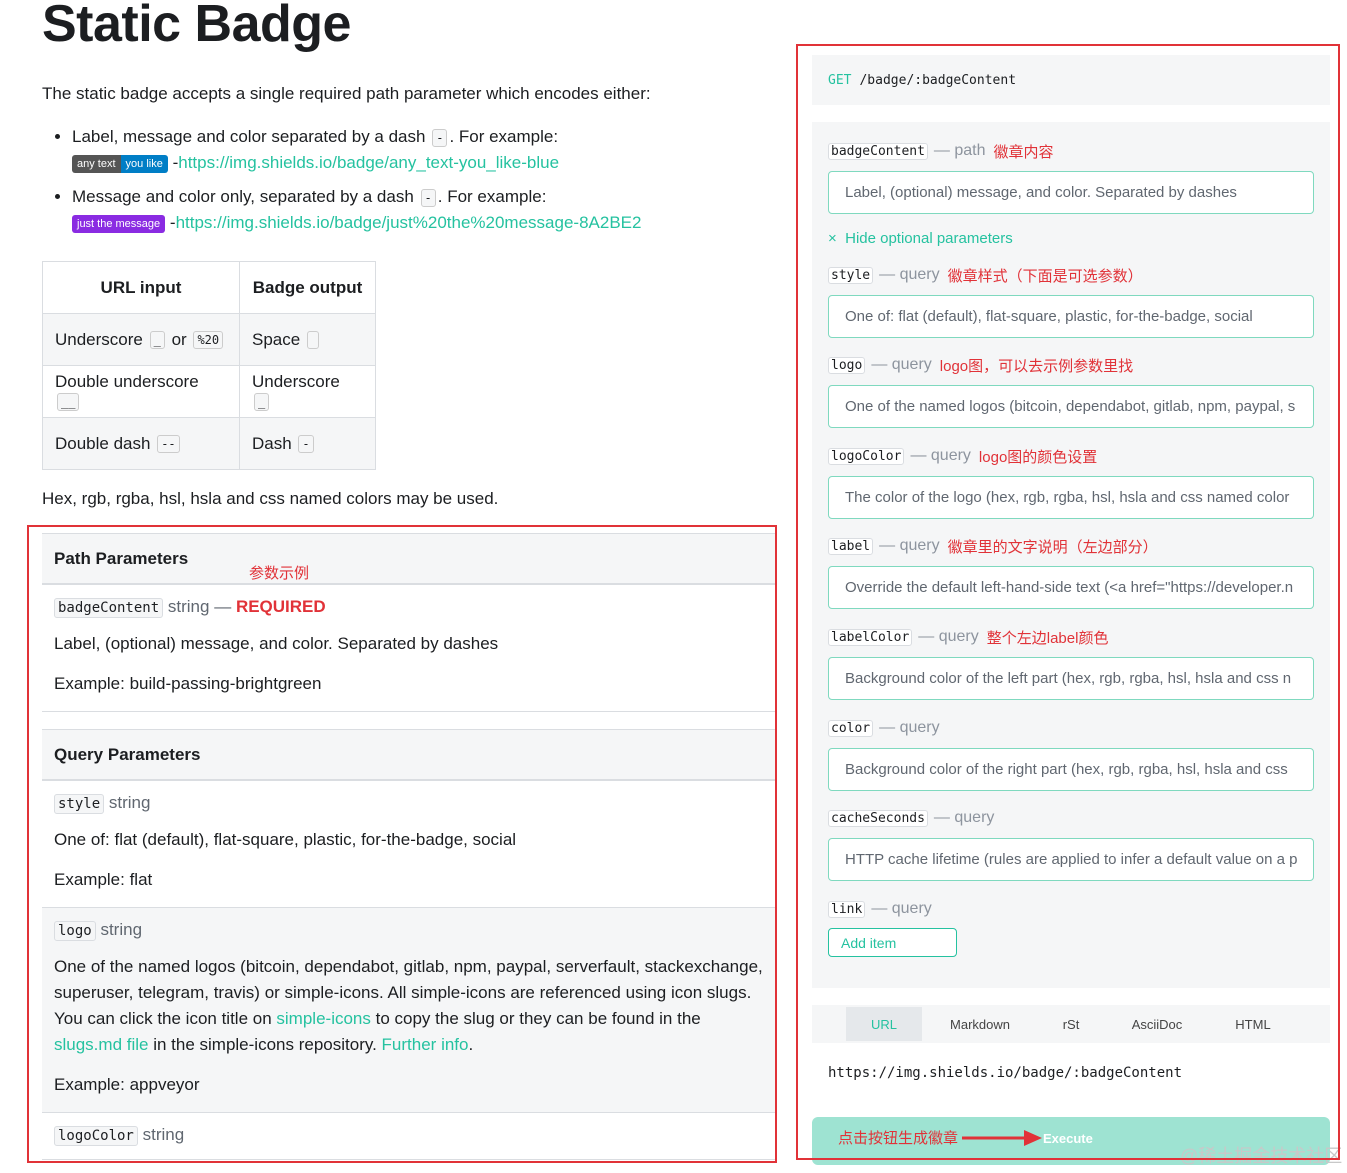 The height and width of the screenshot is (1173, 1347). I want to click on example-badge: just the message, so click(119, 223).